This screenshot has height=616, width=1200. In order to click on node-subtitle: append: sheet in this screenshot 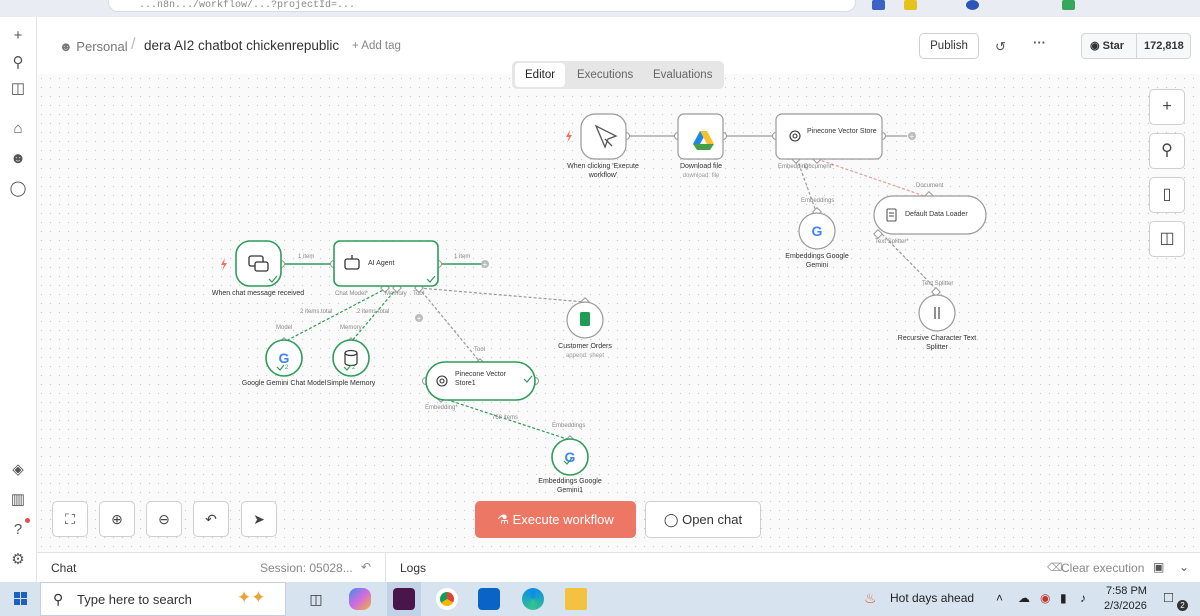, I will do `click(585, 356)`.